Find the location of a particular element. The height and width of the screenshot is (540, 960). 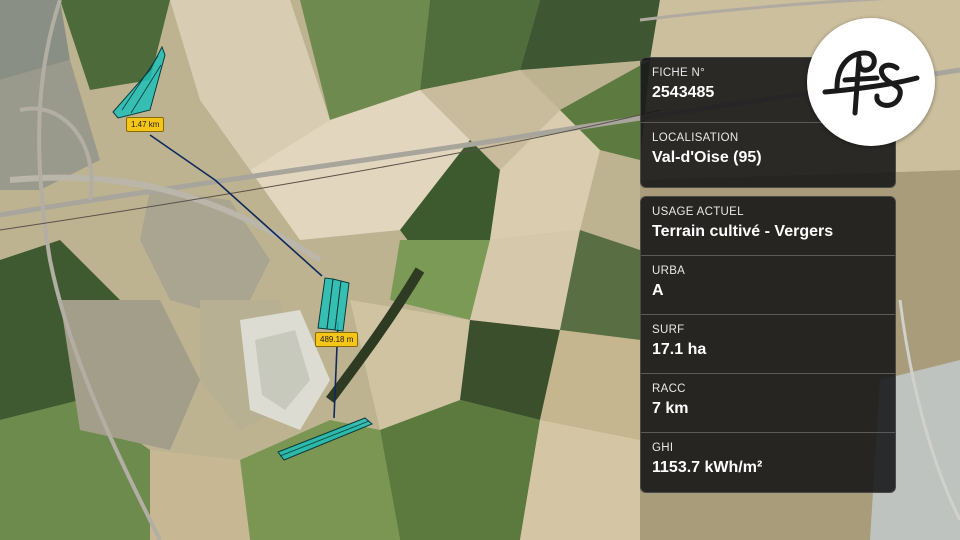

ghi-value: 1153.7 kWh/m² is located at coordinates (707, 467).